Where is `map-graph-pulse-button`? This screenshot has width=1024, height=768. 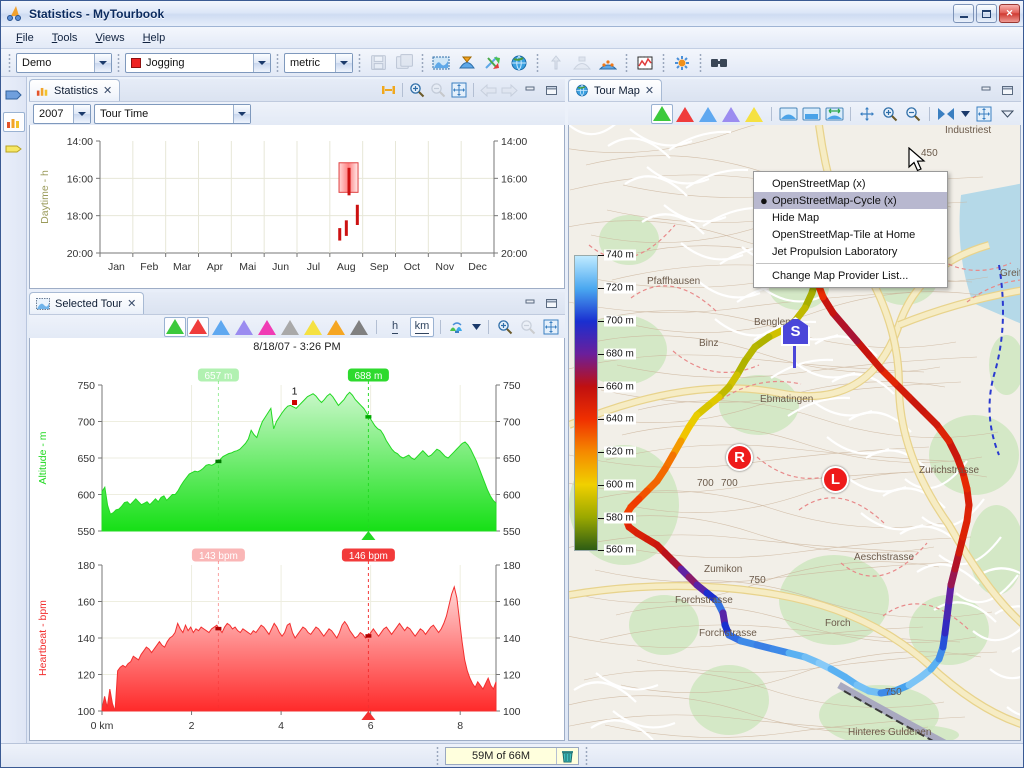 map-graph-pulse-button is located at coordinates (685, 114).